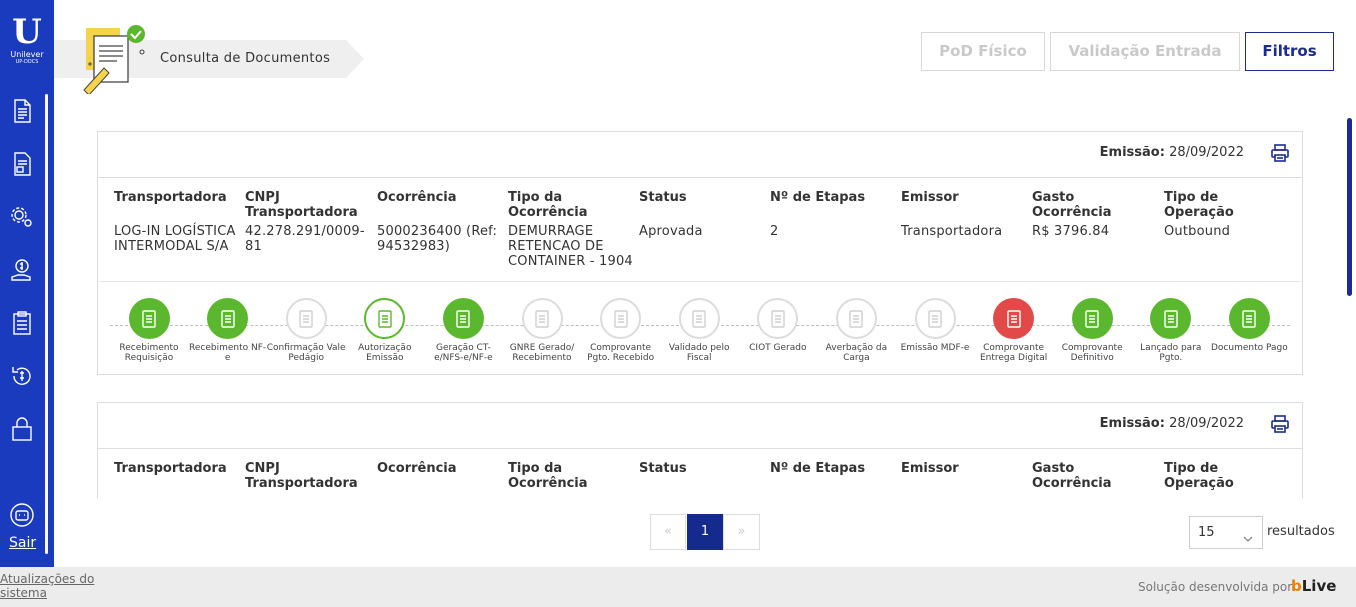 The image size is (1356, 607). I want to click on page-title: Consulta de Documentos, so click(245, 58).